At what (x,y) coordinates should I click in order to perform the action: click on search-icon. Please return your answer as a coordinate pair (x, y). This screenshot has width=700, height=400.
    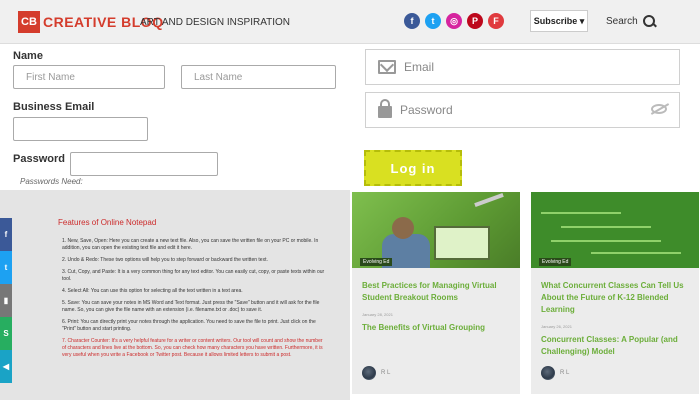
    Looking at the image, I should click on (649, 21).